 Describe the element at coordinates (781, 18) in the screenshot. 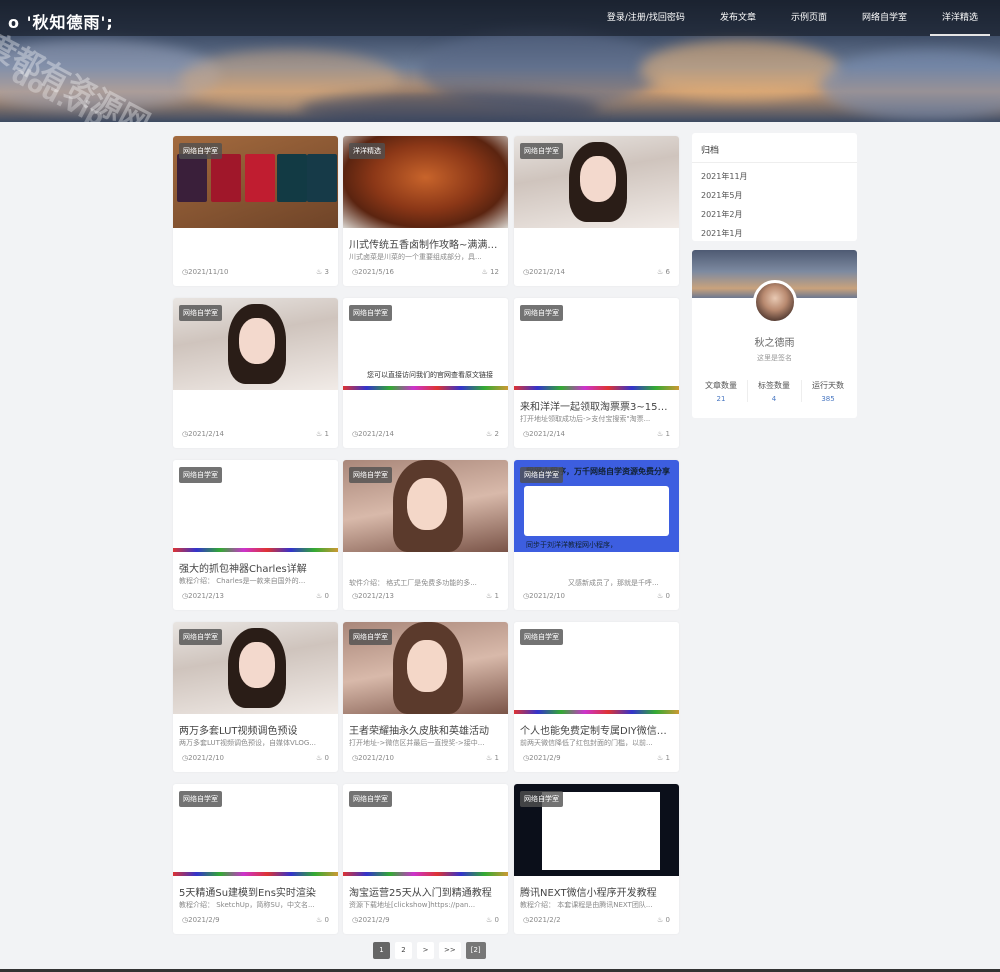

I see `main-nav: 登录/注册/找回密码 发布文章 示例页面 网络自学室 洋洋精选` at that location.